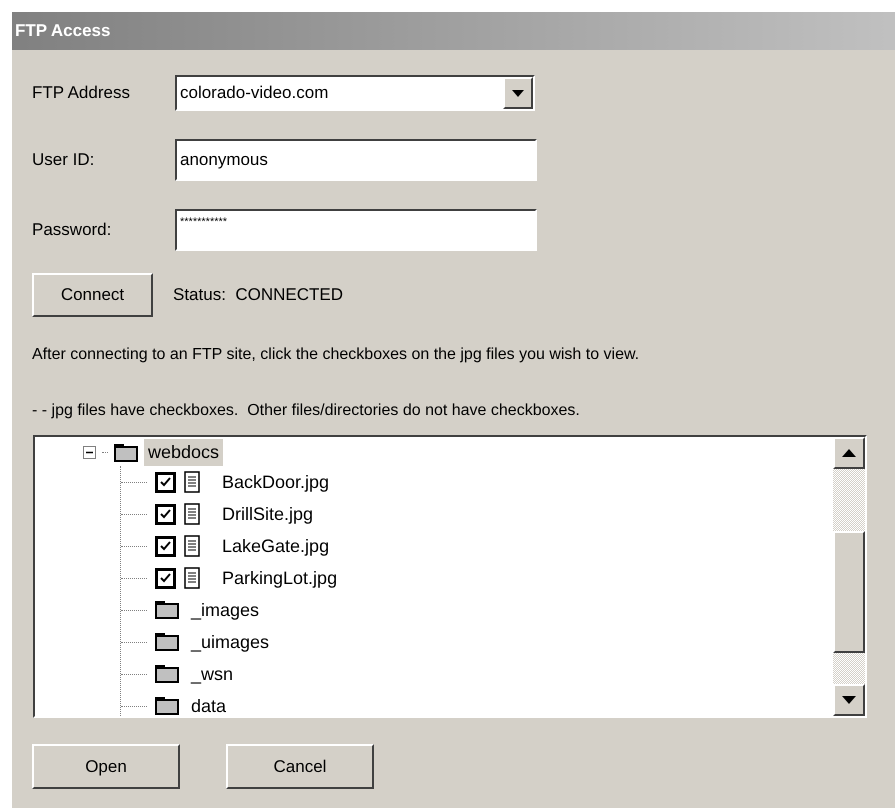 The height and width of the screenshot is (808, 895). I want to click on address-dropdown: colorado-video.com, so click(355, 93).